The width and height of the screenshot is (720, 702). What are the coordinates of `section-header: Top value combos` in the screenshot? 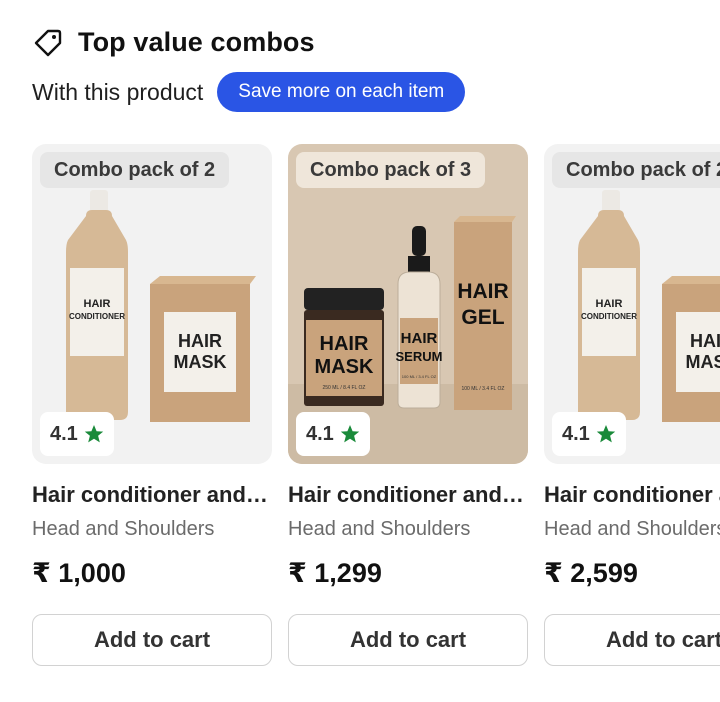 It's located at (173, 42).